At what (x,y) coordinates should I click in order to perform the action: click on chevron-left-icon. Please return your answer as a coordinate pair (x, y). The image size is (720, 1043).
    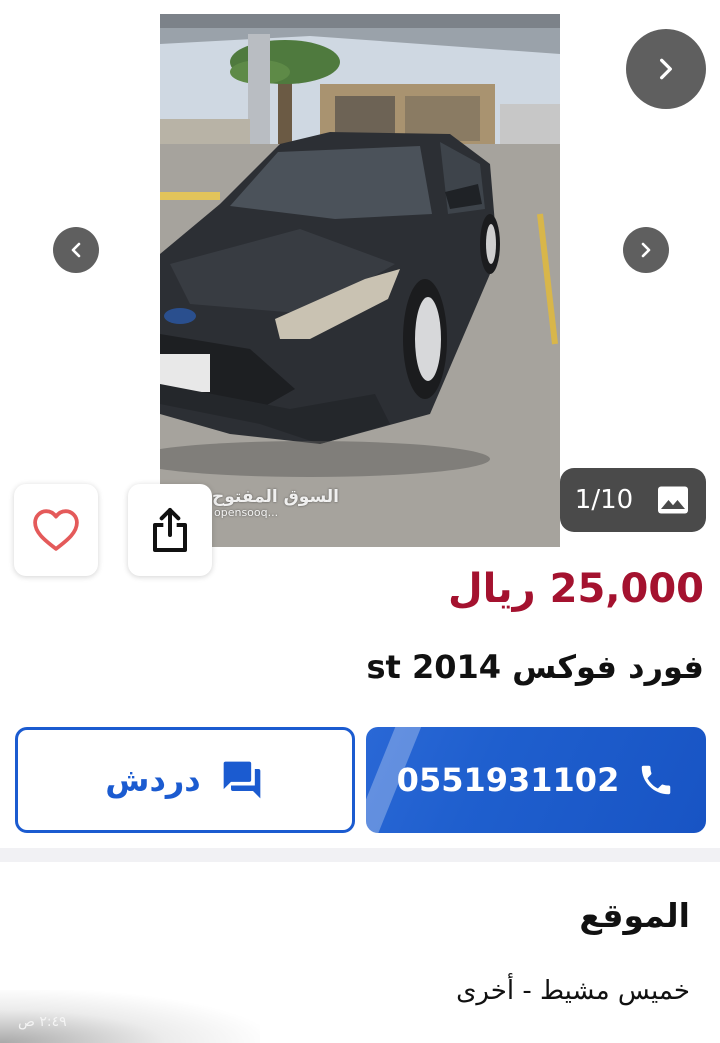
    Looking at the image, I should click on (76, 250).